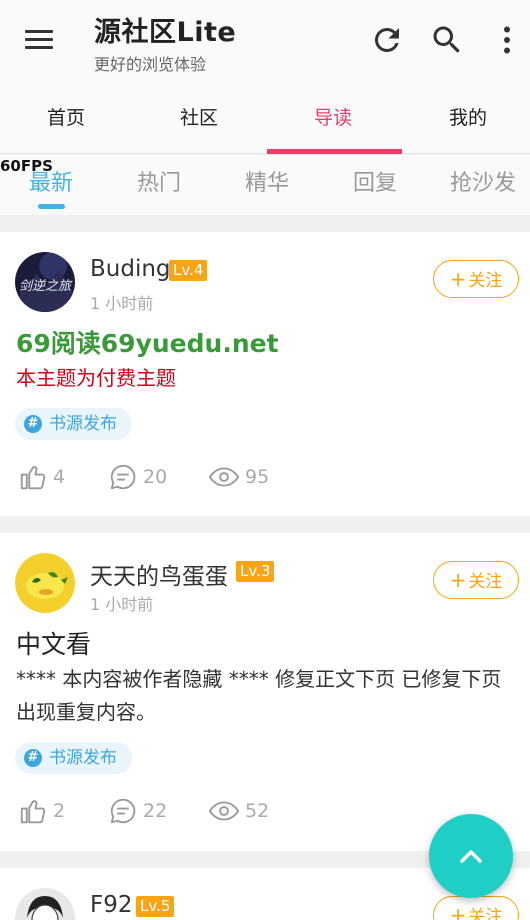 This screenshot has height=920, width=530. I want to click on fps-counter: 60FPS, so click(26, 166).